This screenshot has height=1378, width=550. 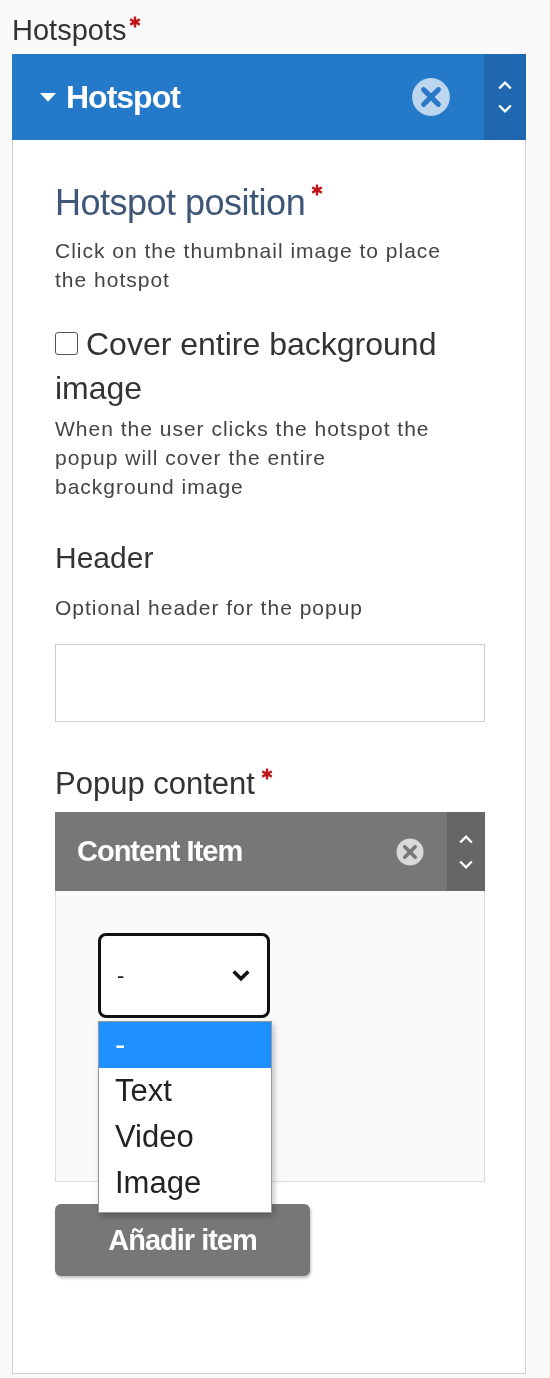 I want to click on field-description: Optional header for the popup, so click(x=210, y=608).